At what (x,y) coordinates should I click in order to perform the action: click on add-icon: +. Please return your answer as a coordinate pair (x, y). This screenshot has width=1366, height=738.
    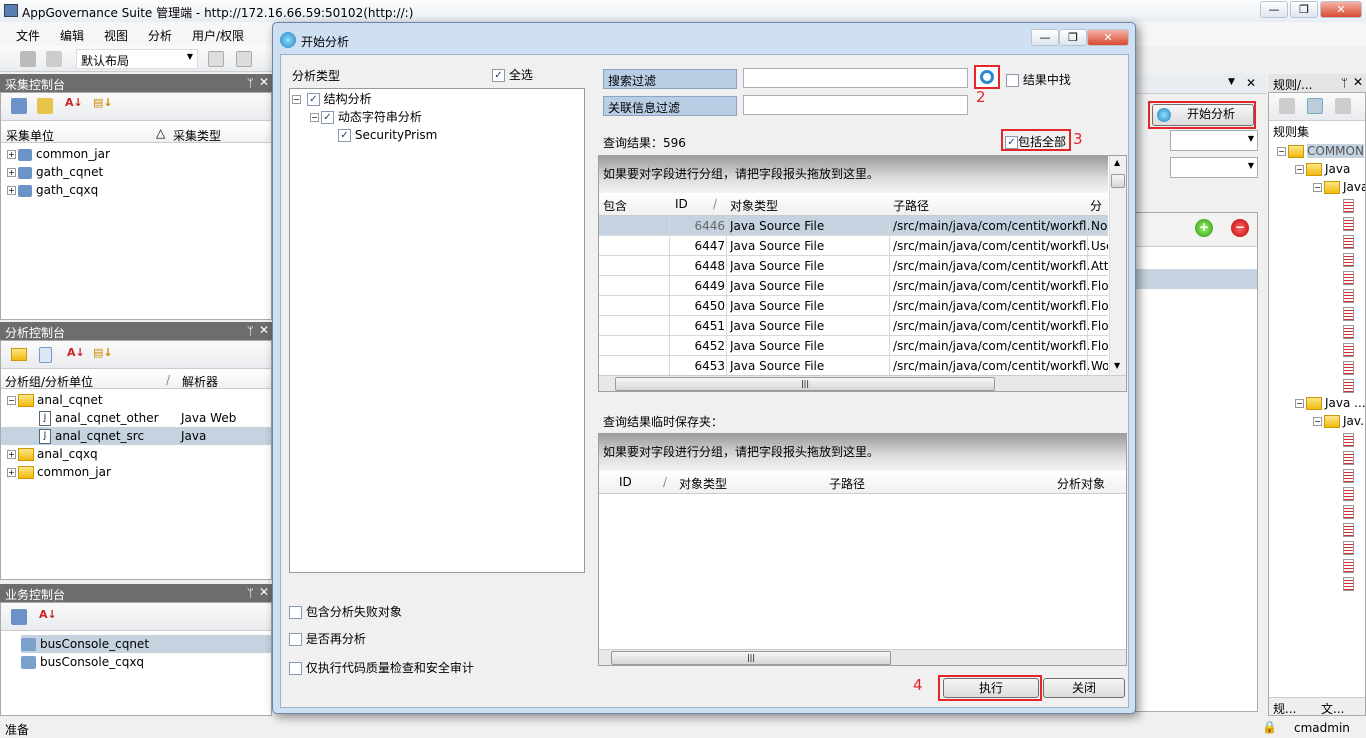
    Looking at the image, I should click on (1204, 228).